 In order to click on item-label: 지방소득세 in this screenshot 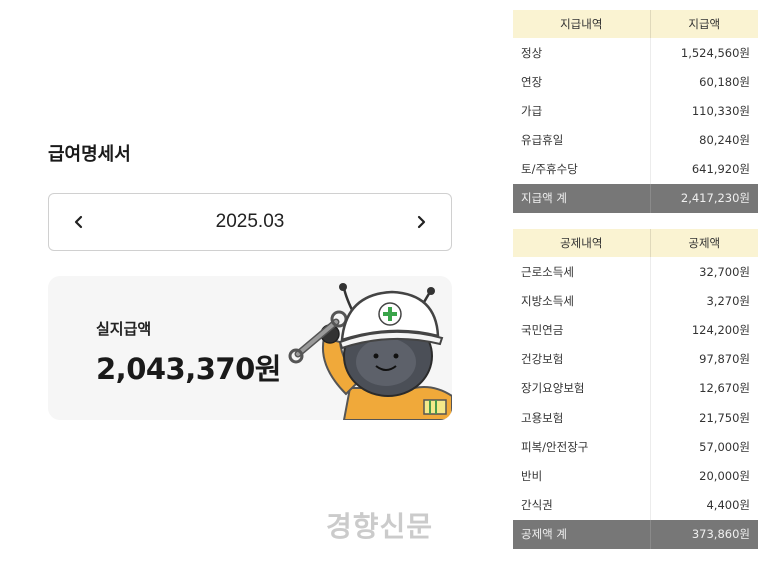, I will do `click(582, 301)`.